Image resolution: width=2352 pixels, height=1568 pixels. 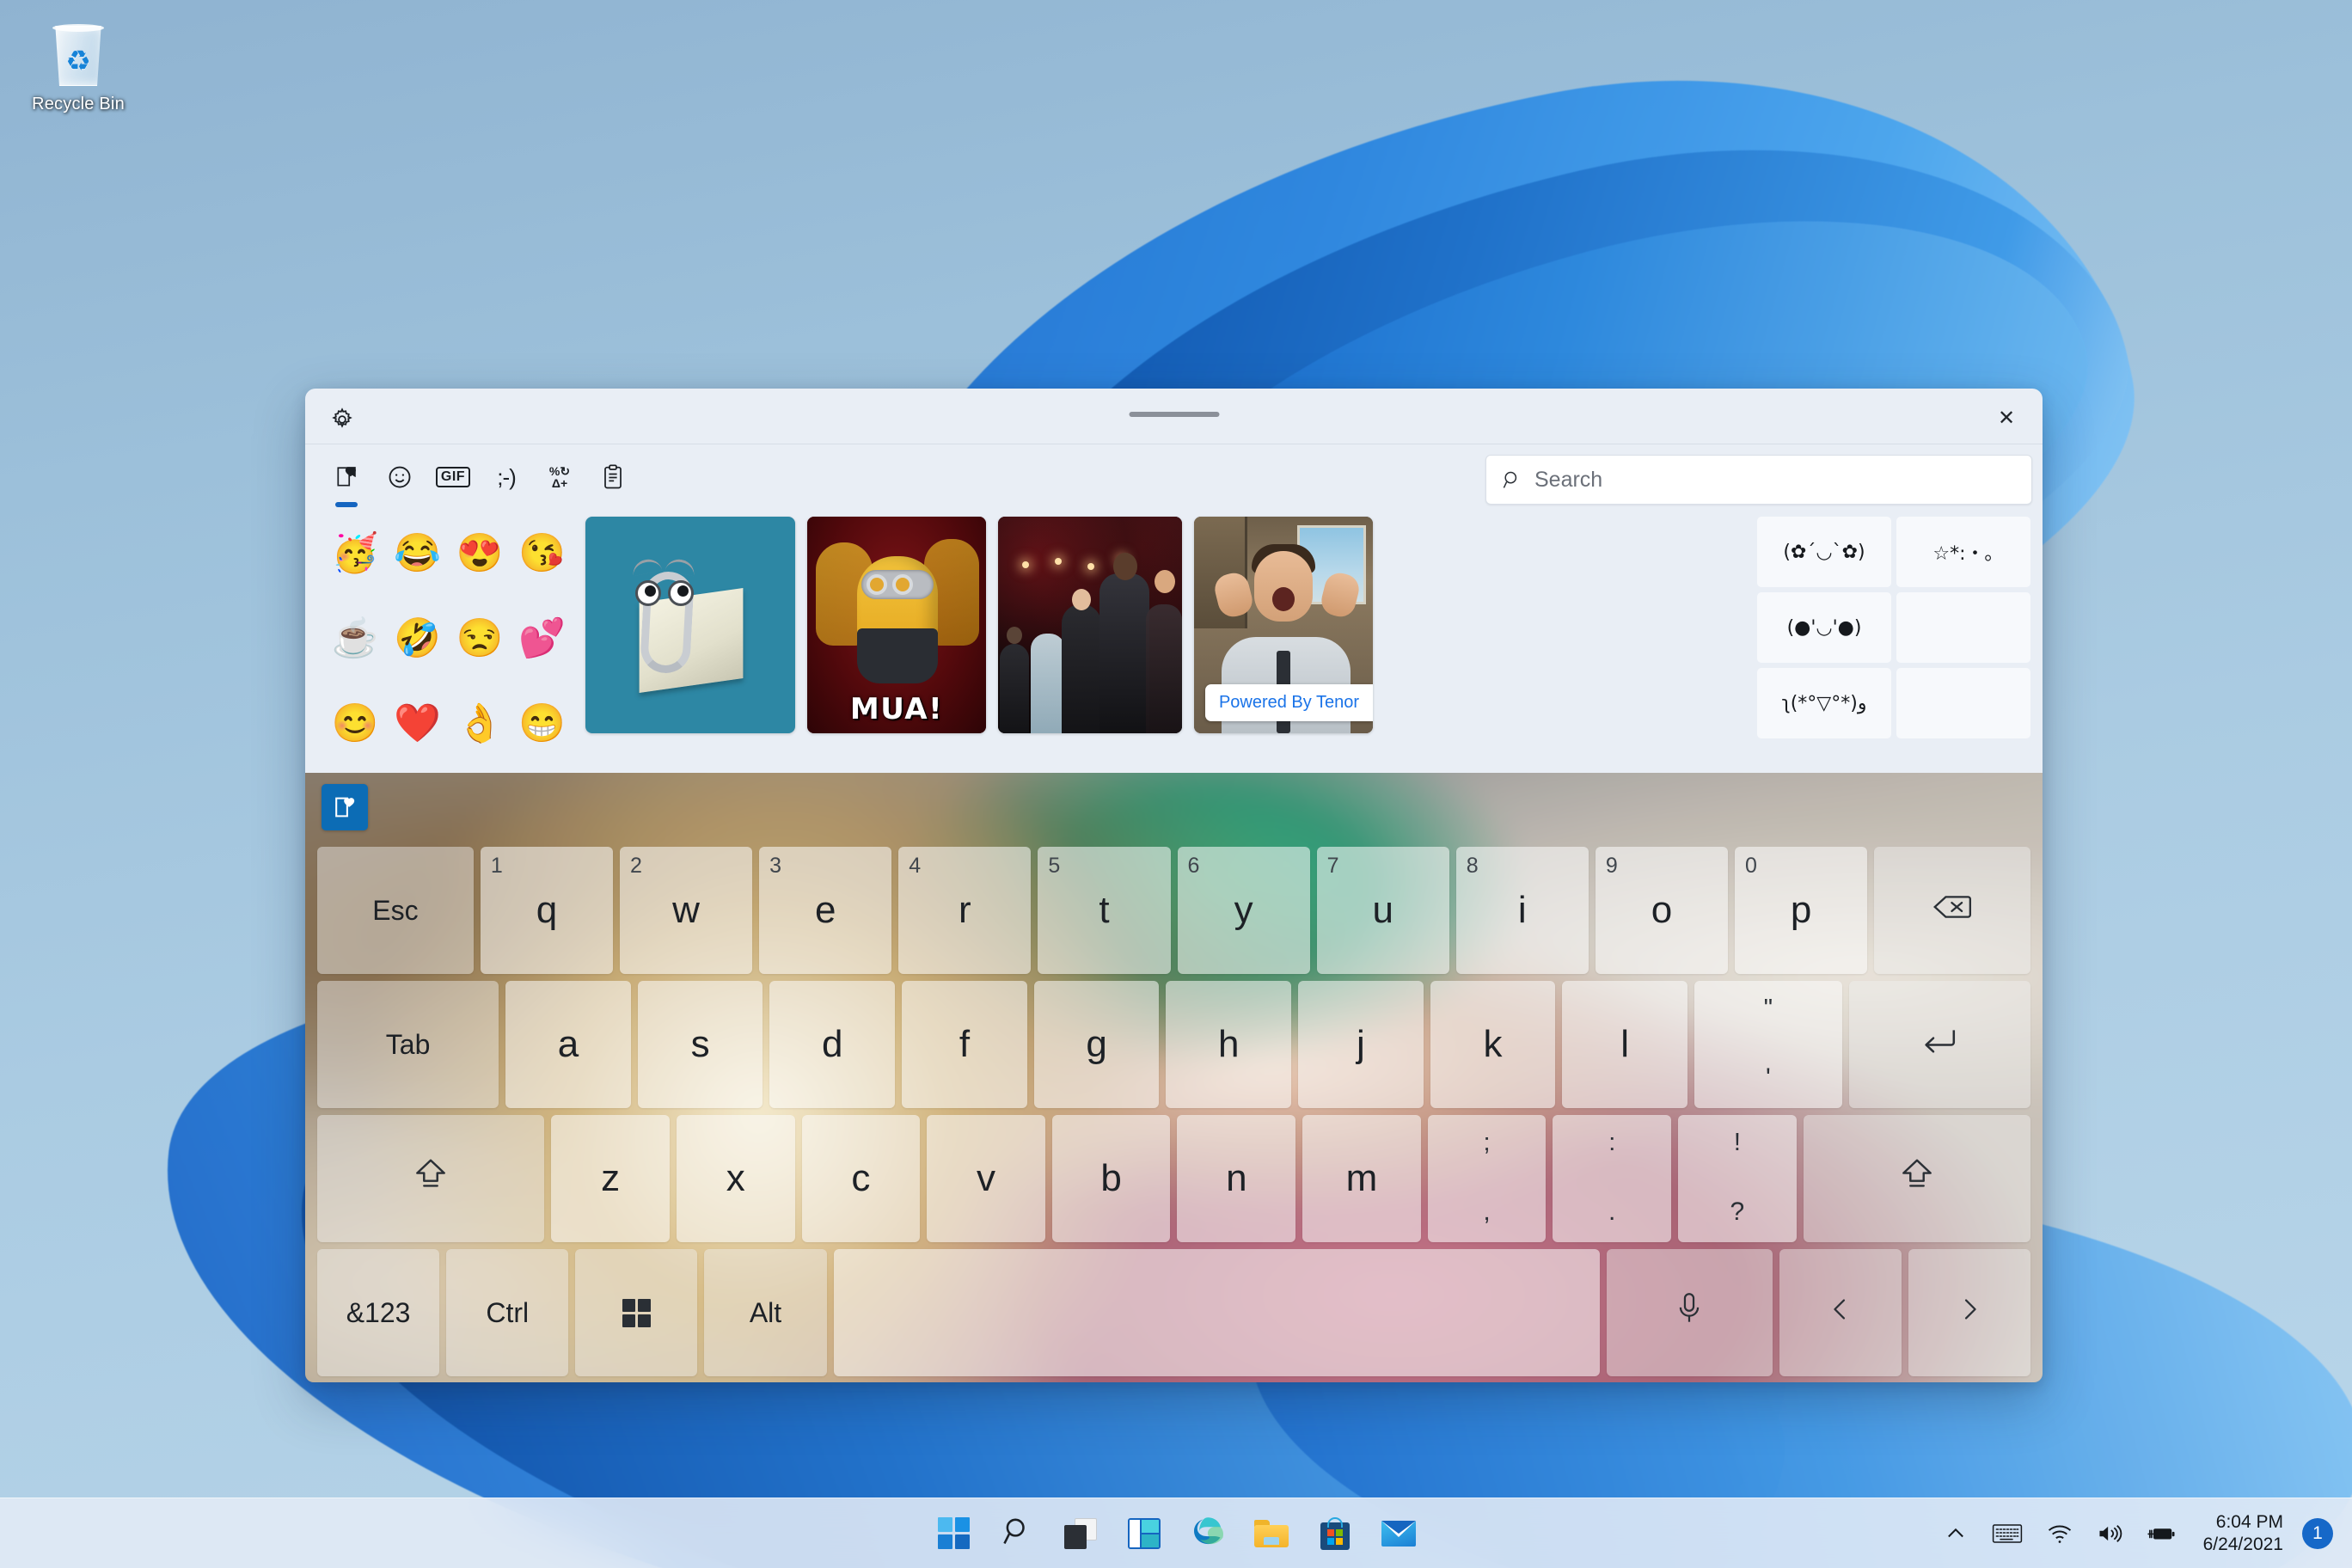 I want to click on taskbar-item-edge, so click(x=1207, y=1533).